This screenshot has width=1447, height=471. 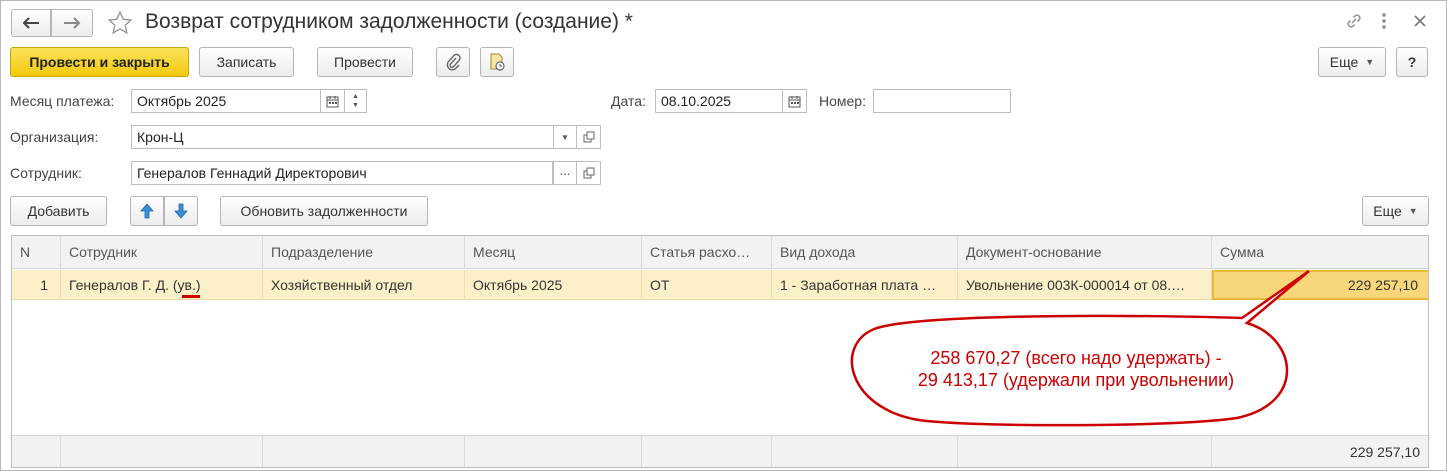 What do you see at coordinates (364, 252) in the screenshot?
I see `col-header-department: Подразделение` at bounding box center [364, 252].